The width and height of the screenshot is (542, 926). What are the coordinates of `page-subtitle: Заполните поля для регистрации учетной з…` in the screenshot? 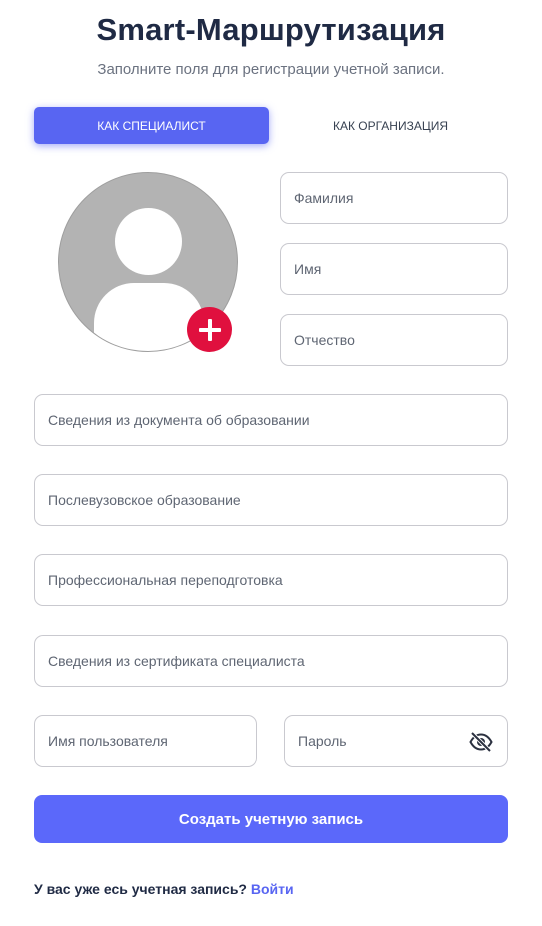 It's located at (271, 69).